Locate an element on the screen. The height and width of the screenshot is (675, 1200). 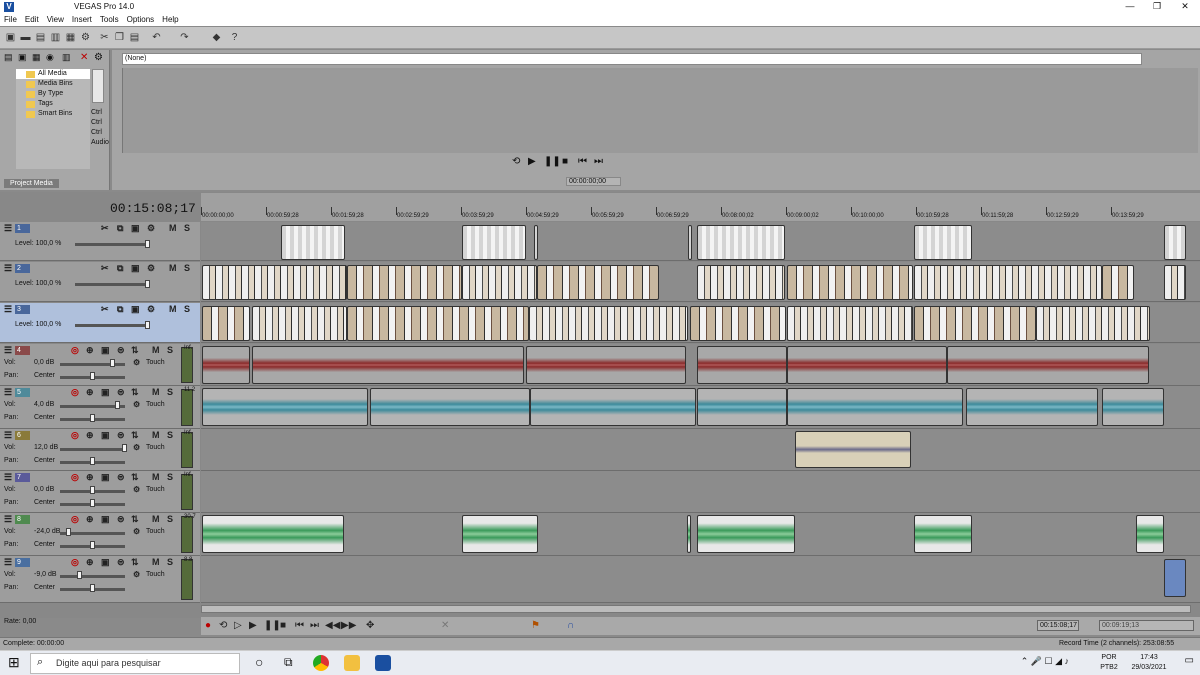
menu-insert: Insert is located at coordinates (82, 19).